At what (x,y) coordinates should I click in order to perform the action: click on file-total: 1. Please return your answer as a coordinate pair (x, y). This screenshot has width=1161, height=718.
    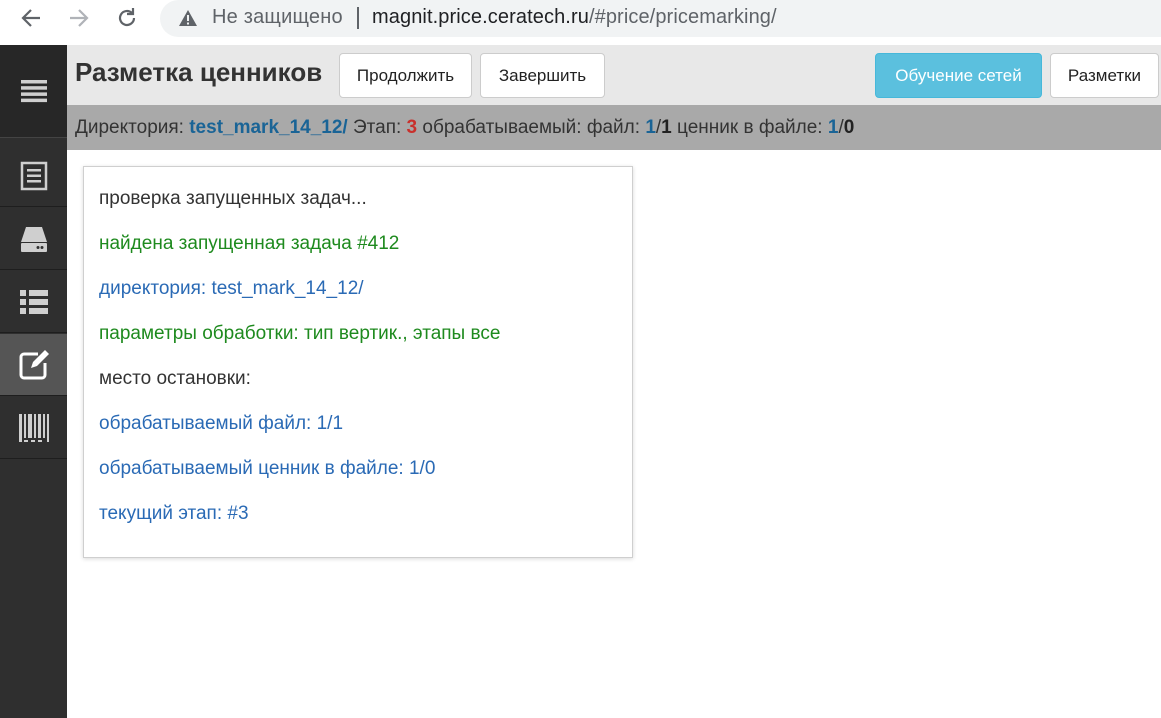
    Looking at the image, I should click on (666, 127).